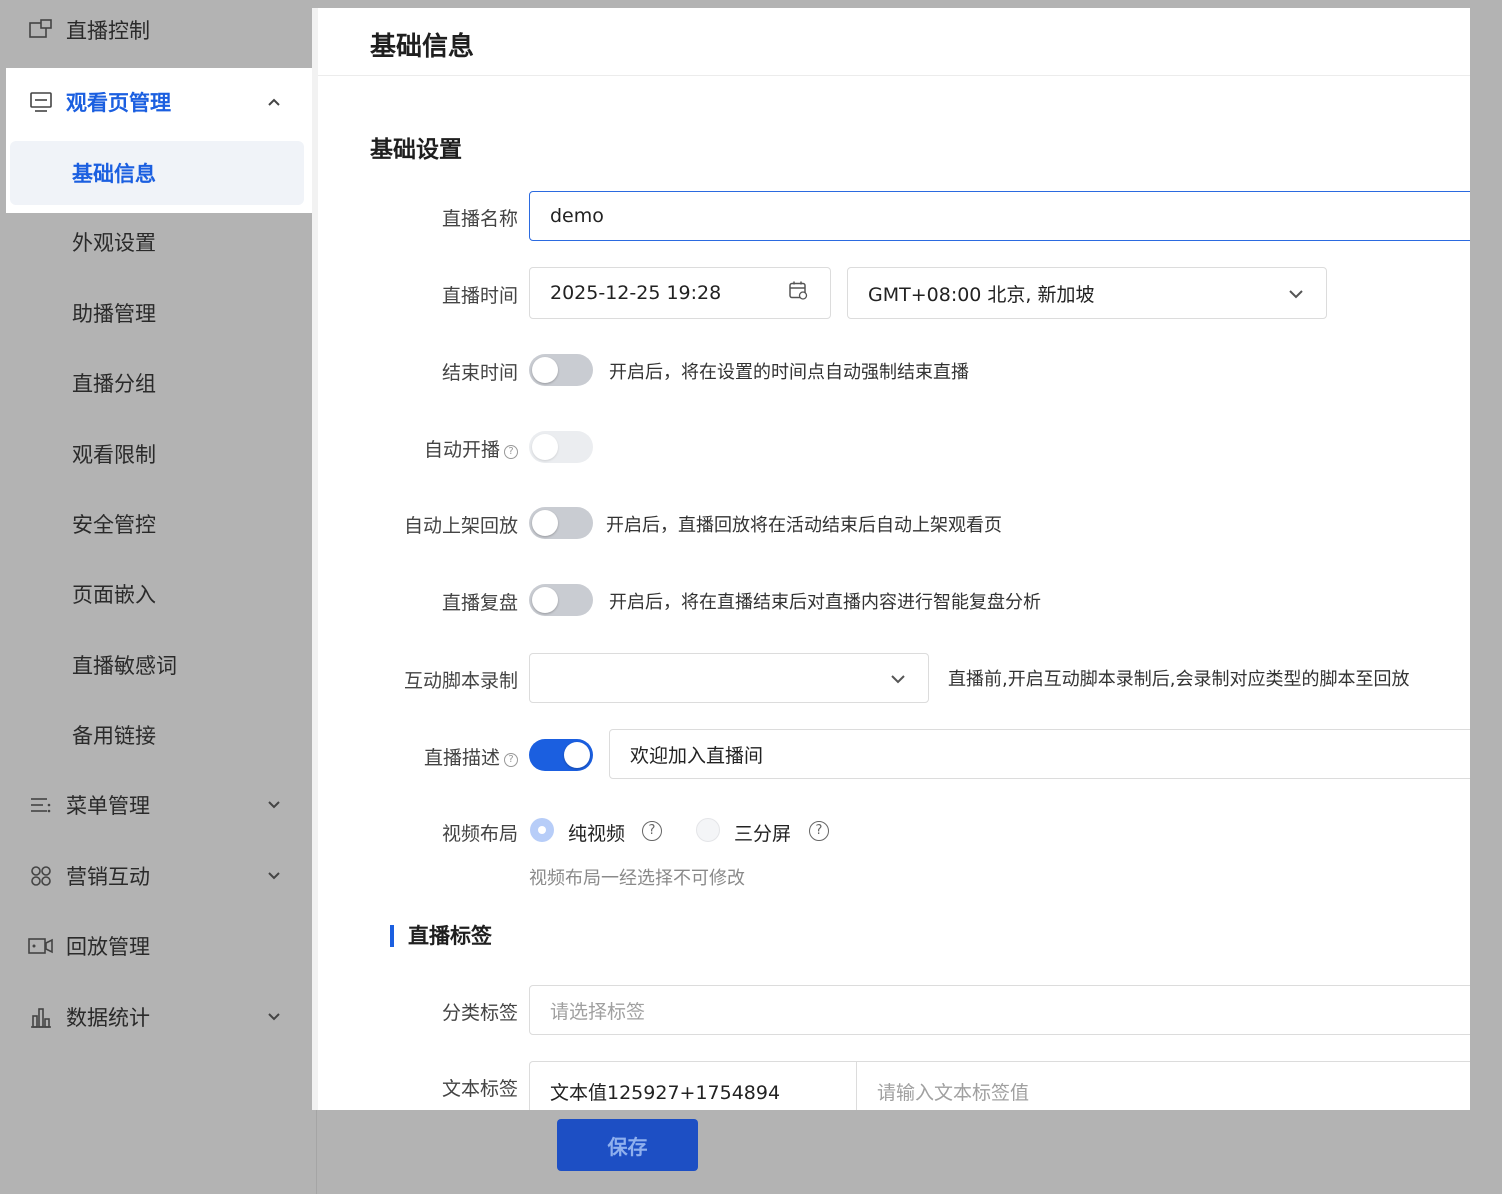 This screenshot has width=1502, height=1194. I want to click on sidebar-item-label: 直播敏感词, so click(124, 666).